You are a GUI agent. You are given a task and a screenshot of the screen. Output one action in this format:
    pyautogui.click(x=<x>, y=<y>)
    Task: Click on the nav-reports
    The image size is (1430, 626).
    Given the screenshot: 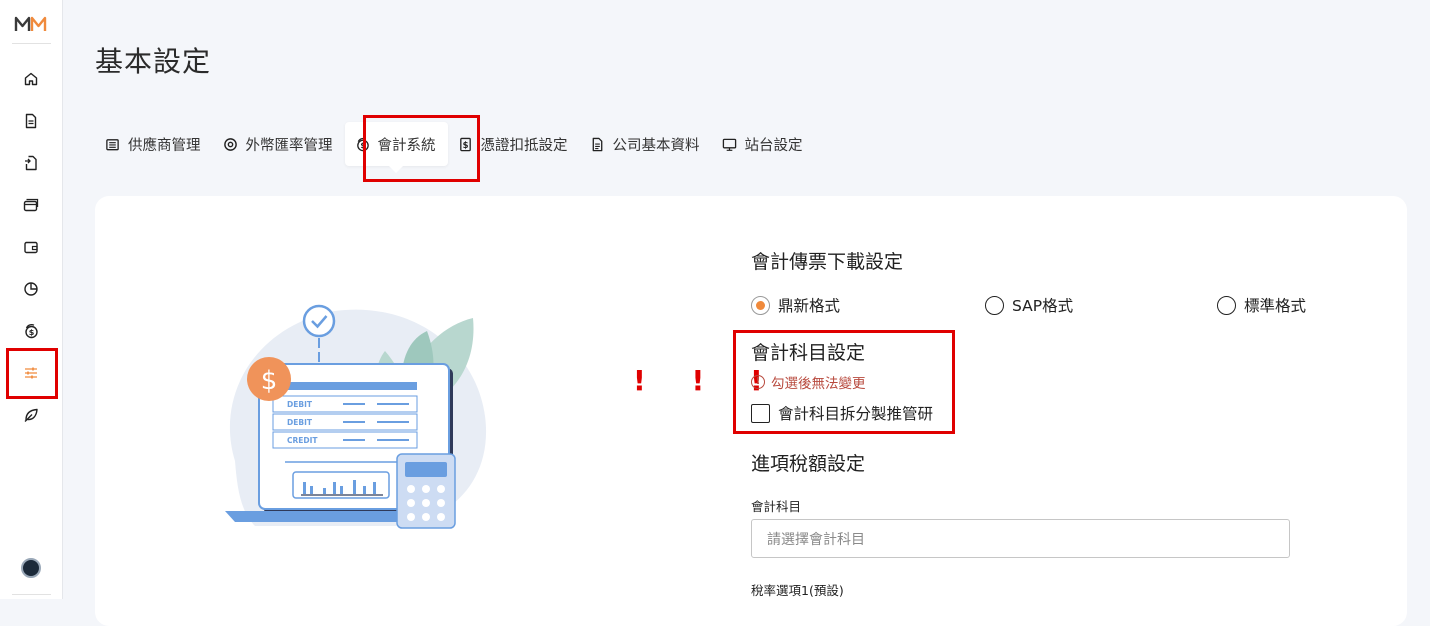 What is the action you would take?
    pyautogui.click(x=31, y=289)
    